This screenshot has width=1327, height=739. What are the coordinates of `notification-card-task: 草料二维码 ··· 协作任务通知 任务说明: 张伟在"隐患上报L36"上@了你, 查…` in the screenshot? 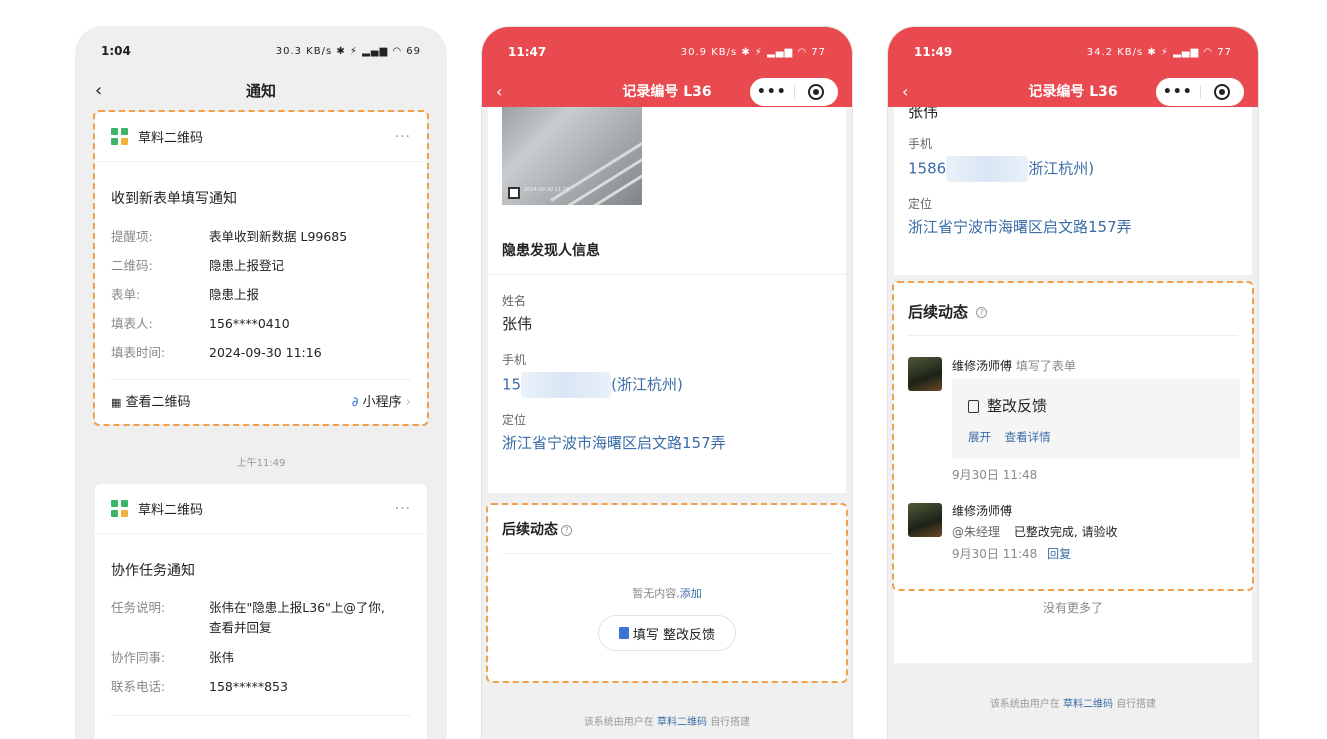 It's located at (261, 611).